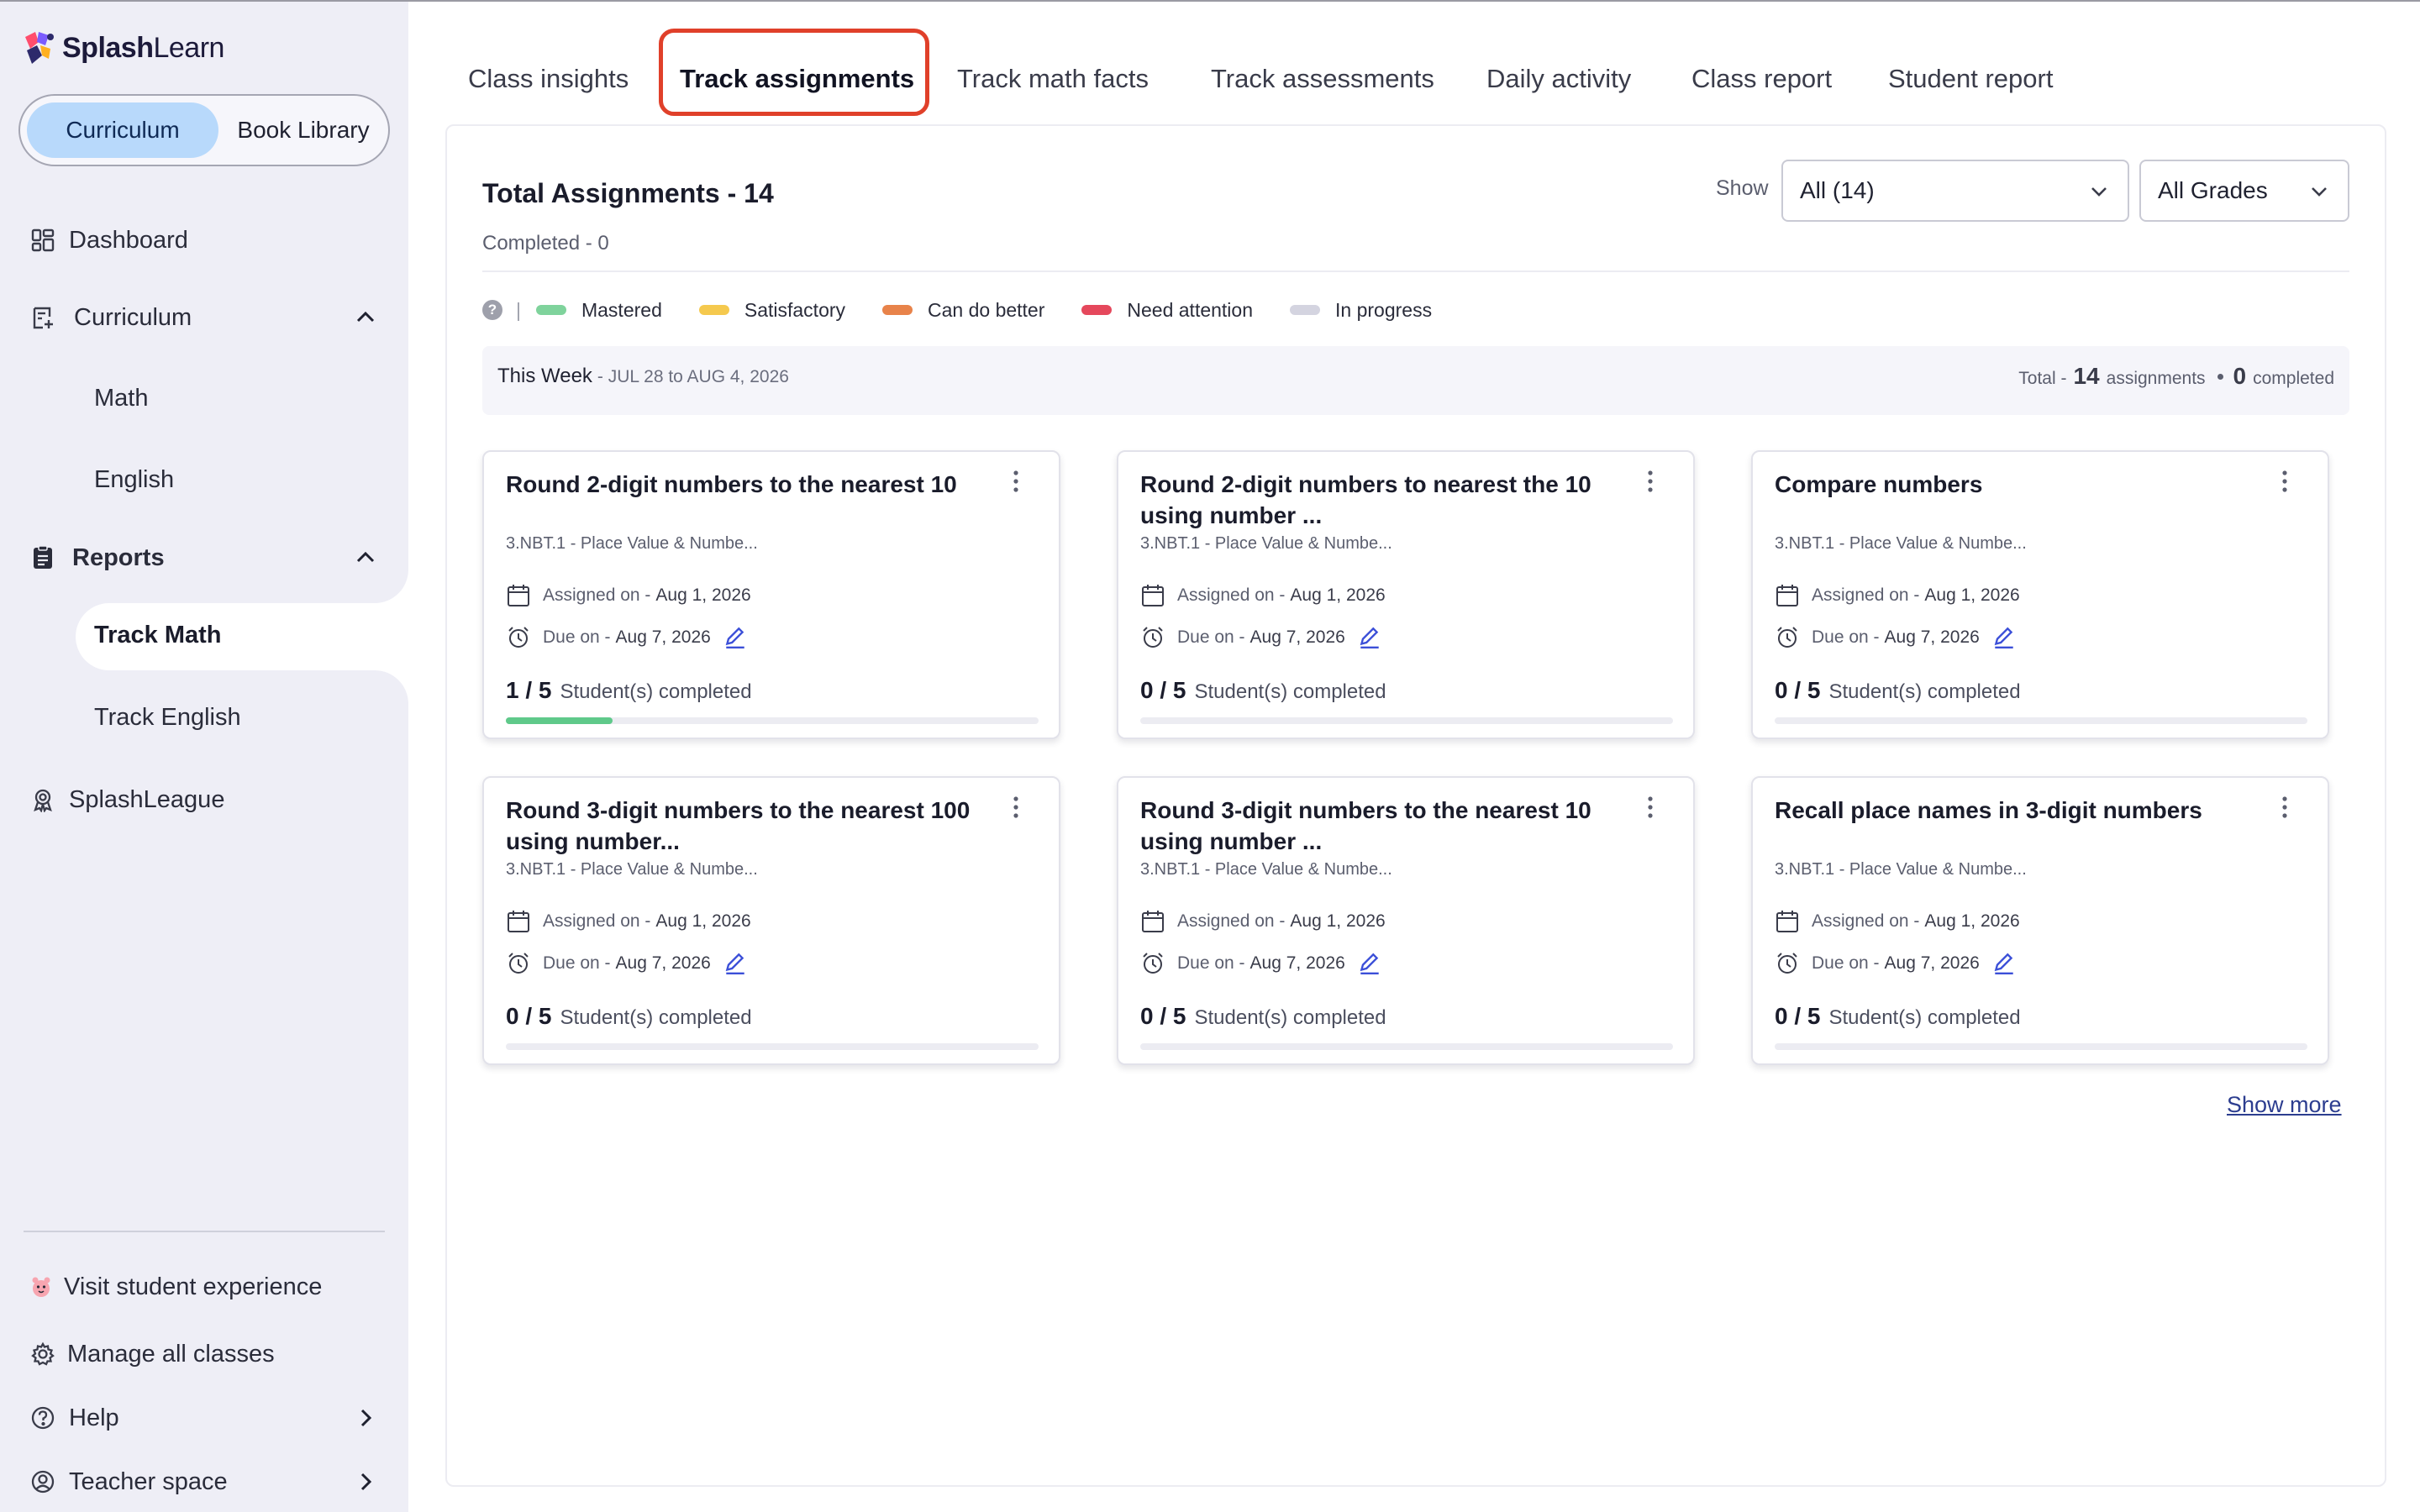  I want to click on sidebar-item-help: Help, so click(204, 1418).